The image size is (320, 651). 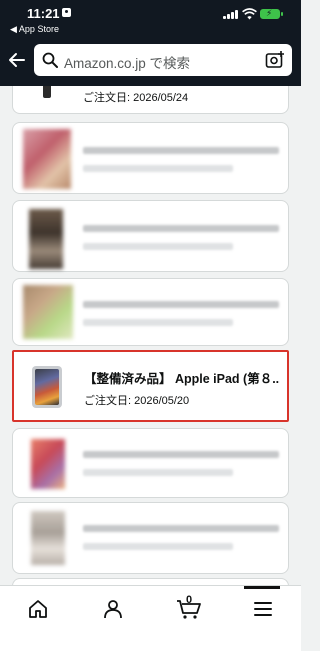 I want to click on person-icon, so click(x=66, y=12).